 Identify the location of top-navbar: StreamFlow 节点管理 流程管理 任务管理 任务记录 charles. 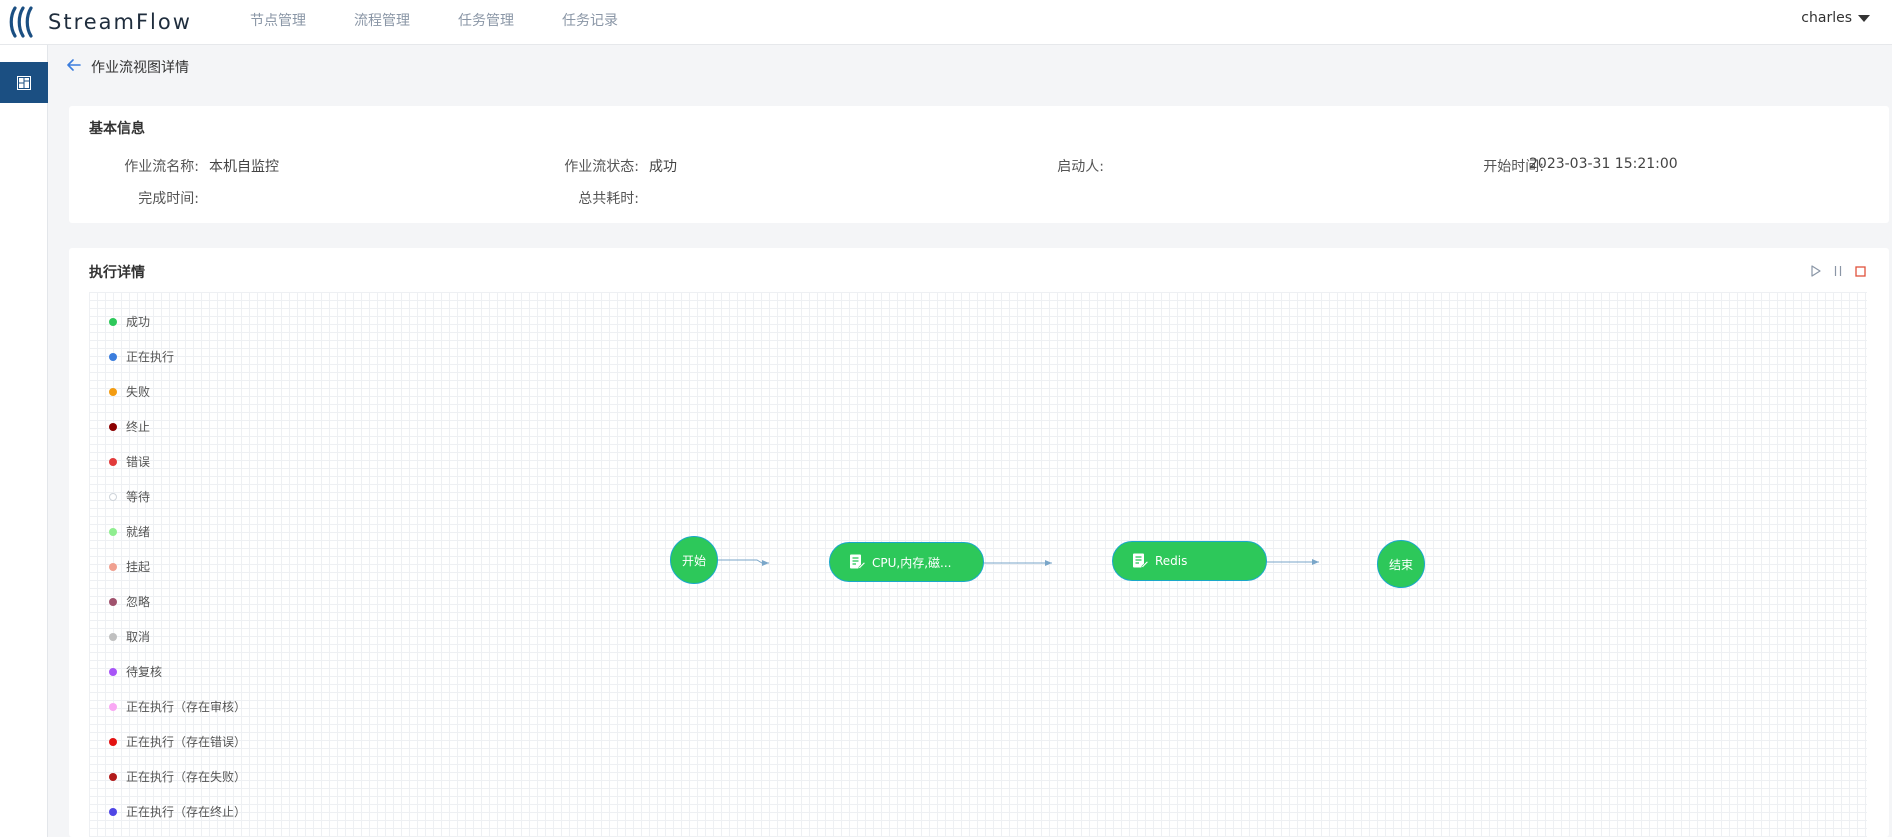
(946, 22).